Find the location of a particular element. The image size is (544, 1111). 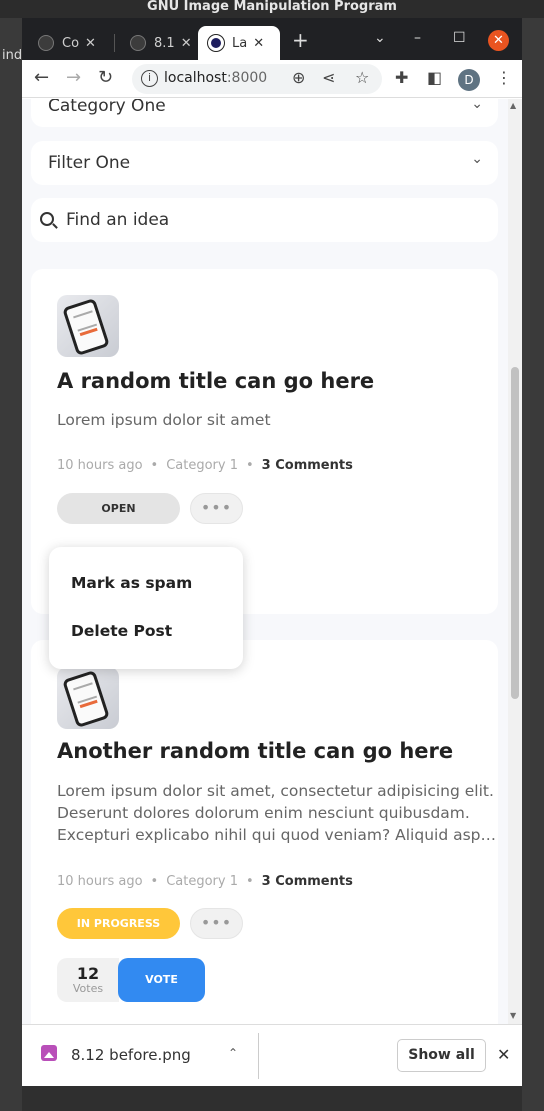

status-badge: OPEN is located at coordinates (118, 508).